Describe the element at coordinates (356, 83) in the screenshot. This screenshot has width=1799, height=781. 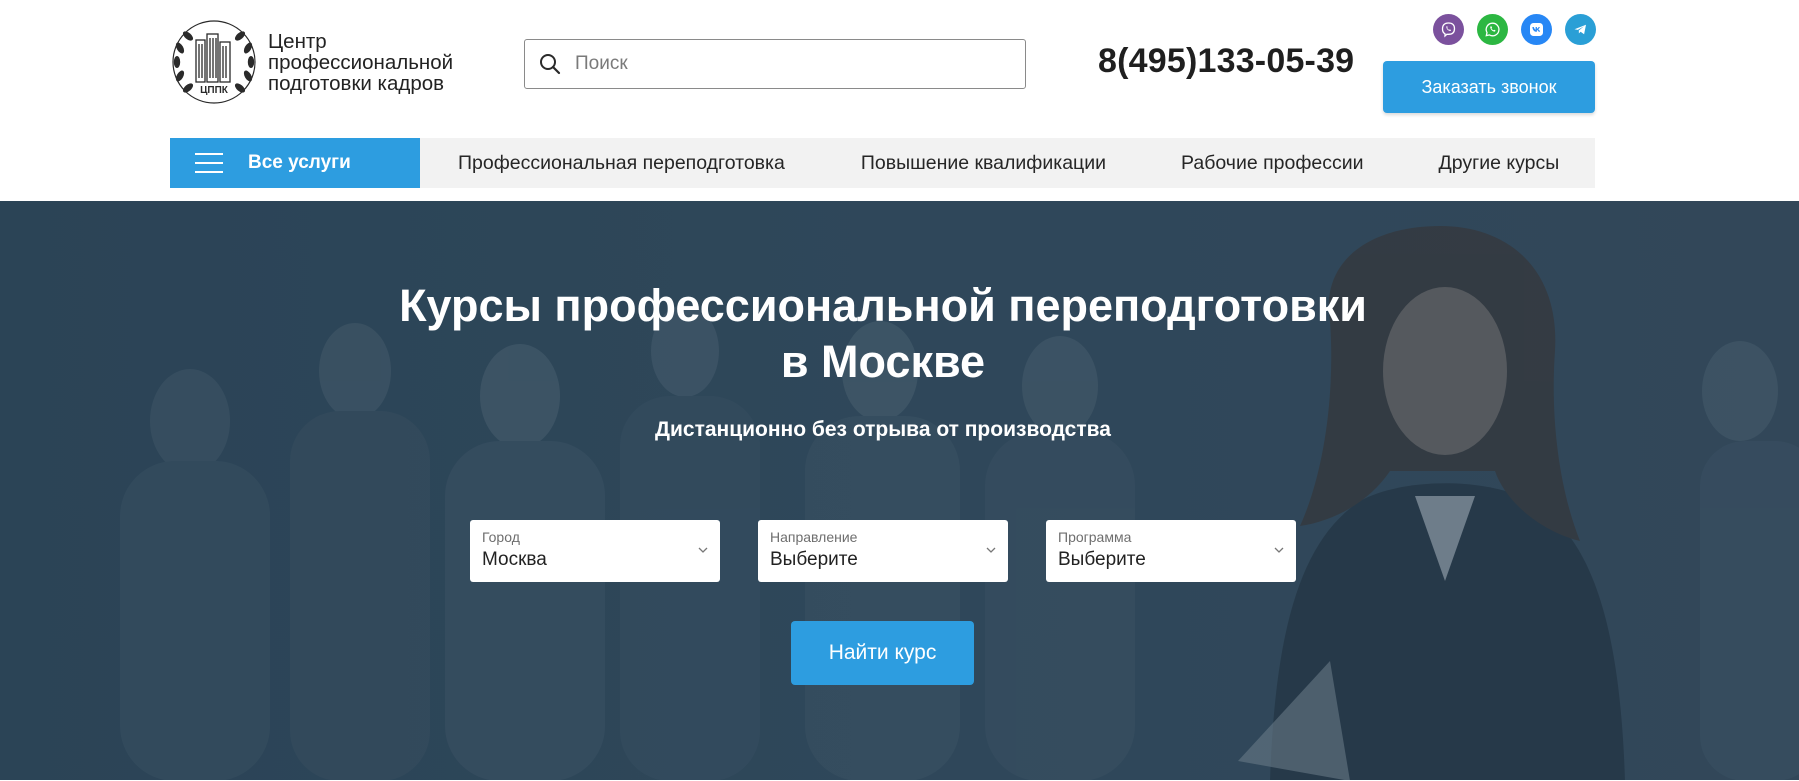
I see `logo-line-3: подготовки кадров` at that location.